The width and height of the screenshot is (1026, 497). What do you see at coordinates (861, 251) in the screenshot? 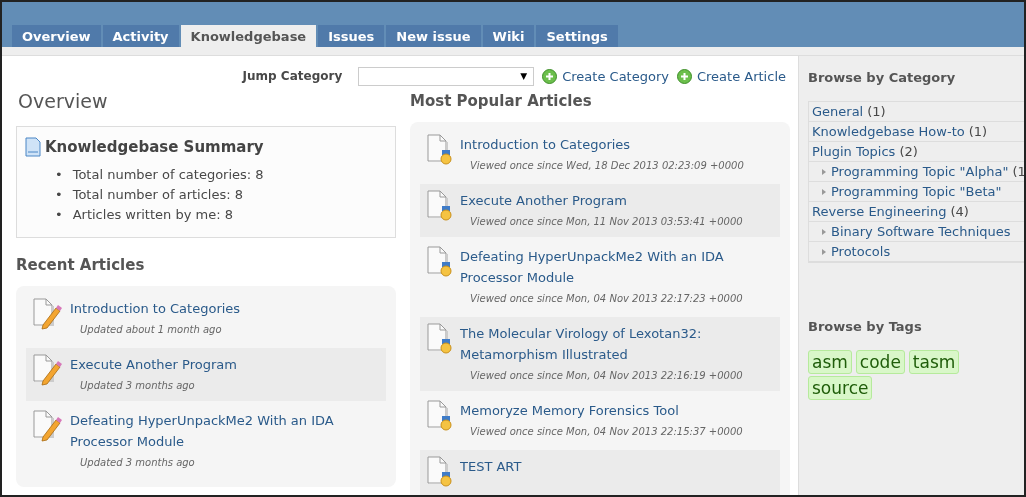
I see `category-link: Protocols` at bounding box center [861, 251].